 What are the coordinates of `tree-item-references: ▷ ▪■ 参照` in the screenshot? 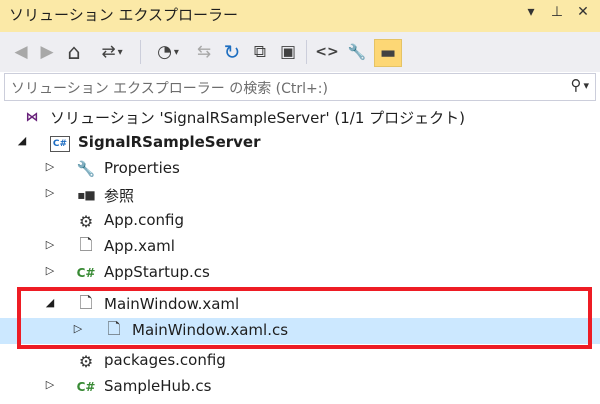 It's located at (300, 195).